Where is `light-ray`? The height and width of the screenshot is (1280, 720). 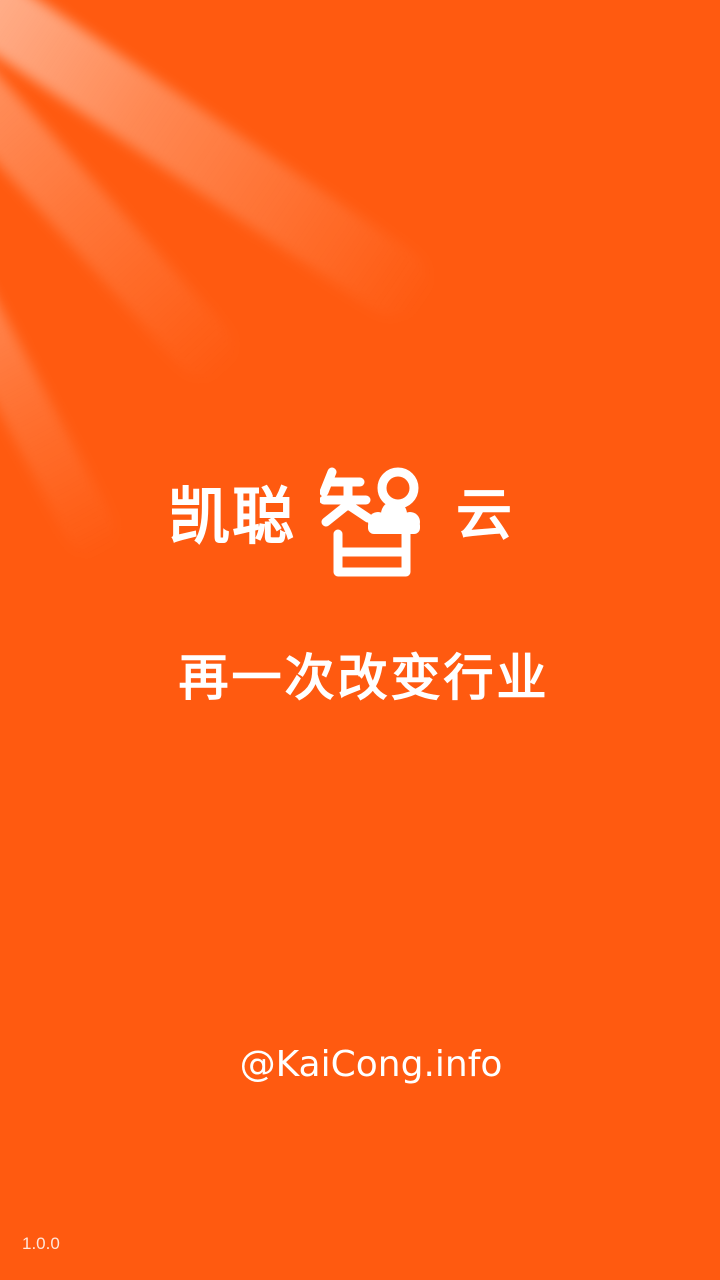 light-ray is located at coordinates (62, 407).